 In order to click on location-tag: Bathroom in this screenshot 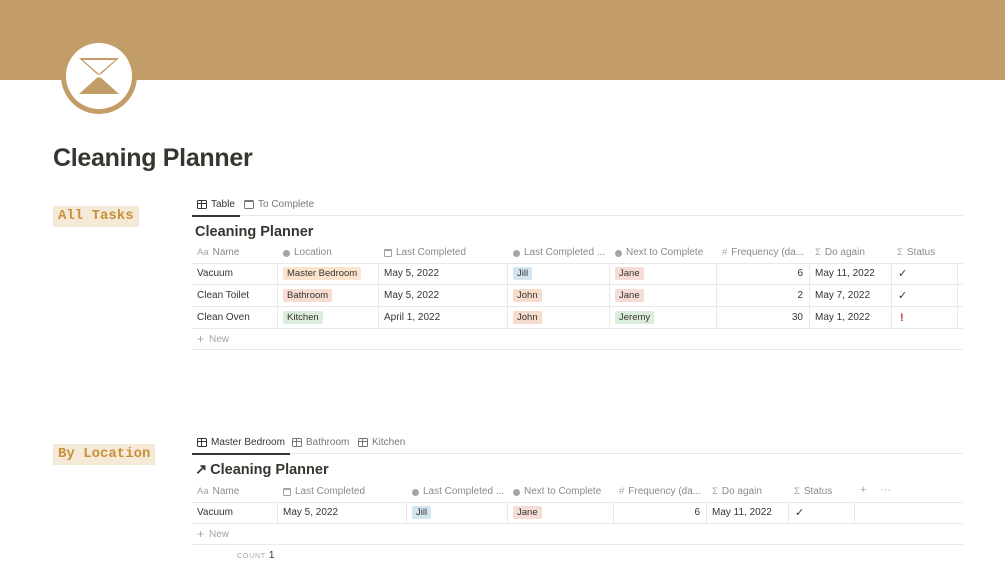, I will do `click(308, 295)`.